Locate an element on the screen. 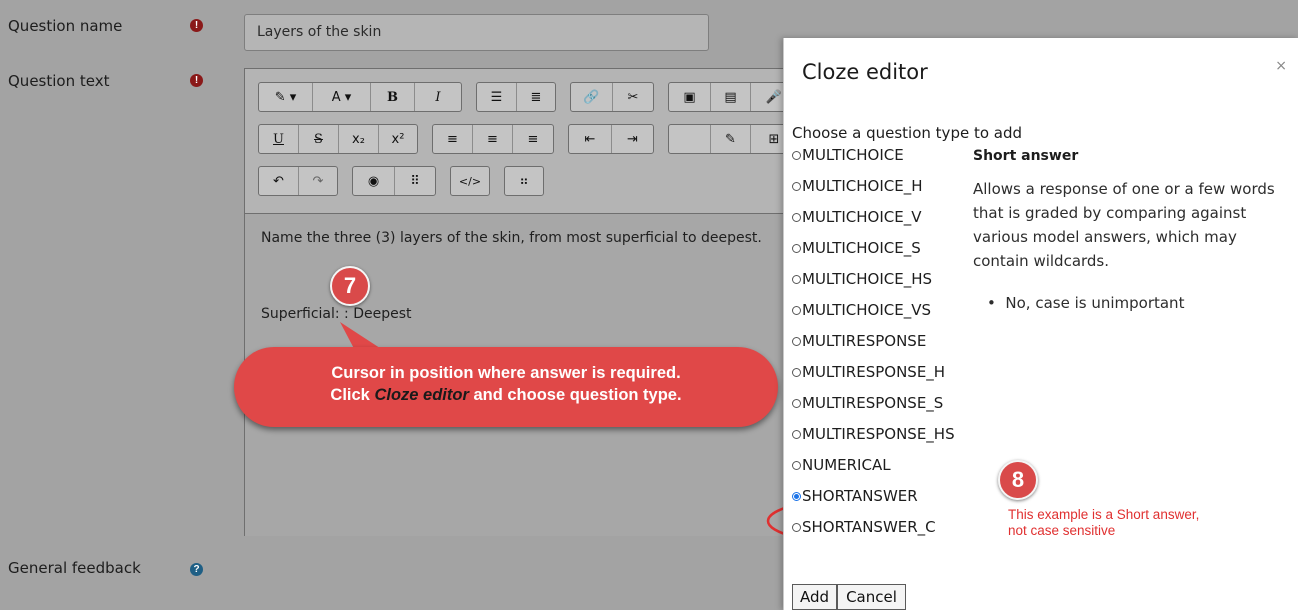 This screenshot has height=610, width=1298. option-multichoice-hs: MULTICHOICE_HS is located at coordinates (862, 279).